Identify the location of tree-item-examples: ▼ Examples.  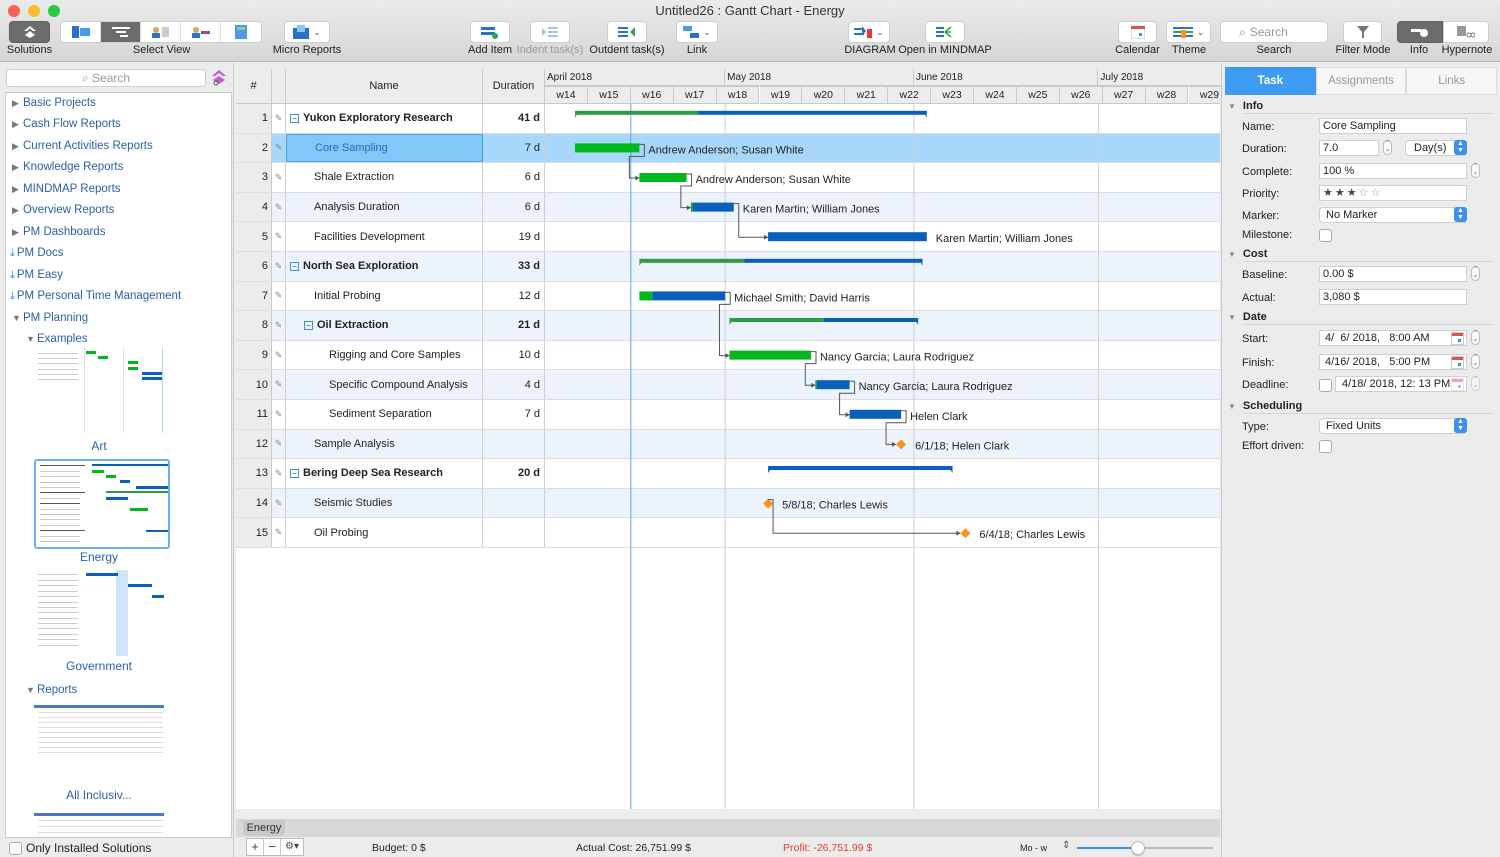
(57, 339).